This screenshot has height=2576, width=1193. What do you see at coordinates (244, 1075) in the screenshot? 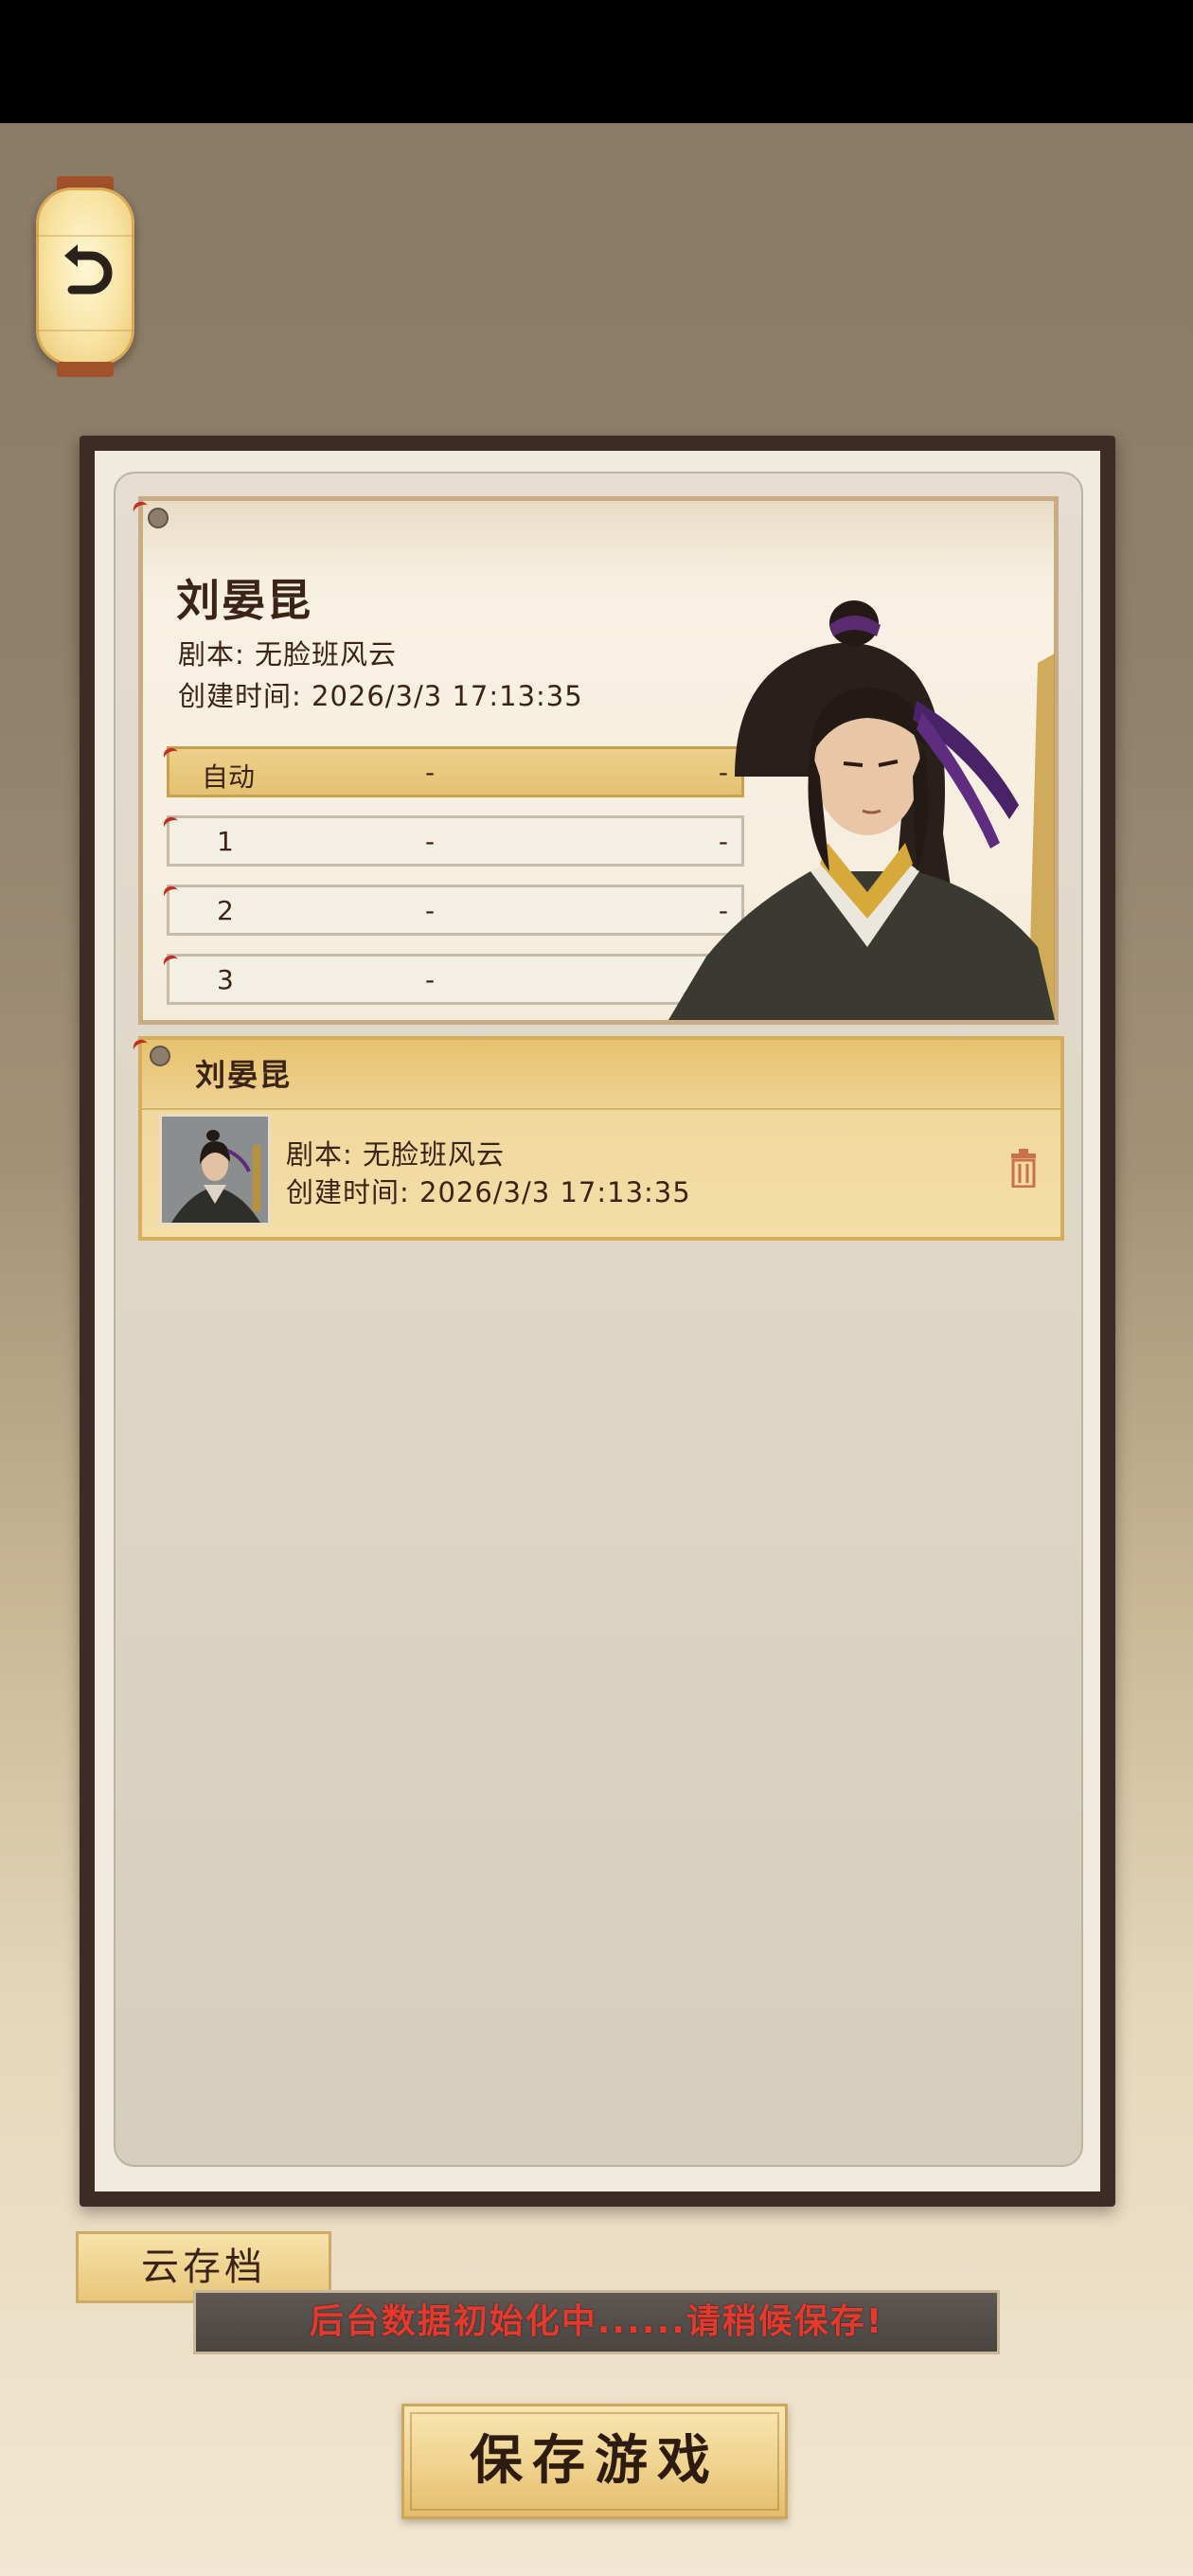
I see `save-item-name: 刘晏昆` at bounding box center [244, 1075].